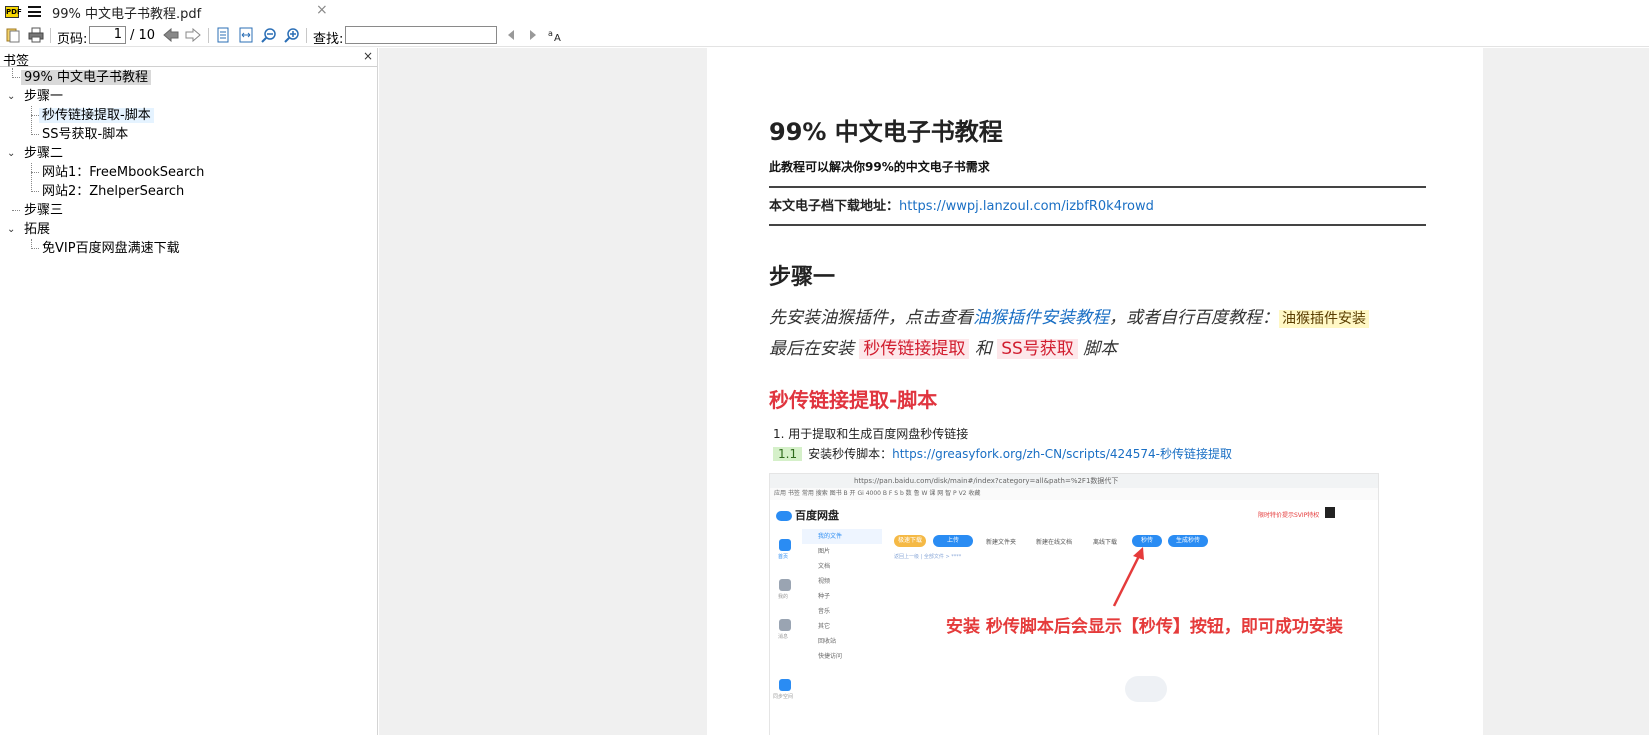 The width and height of the screenshot is (1649, 735). What do you see at coordinates (1054, 542) in the screenshot?
I see `new-online-doc: 新建在线文档` at bounding box center [1054, 542].